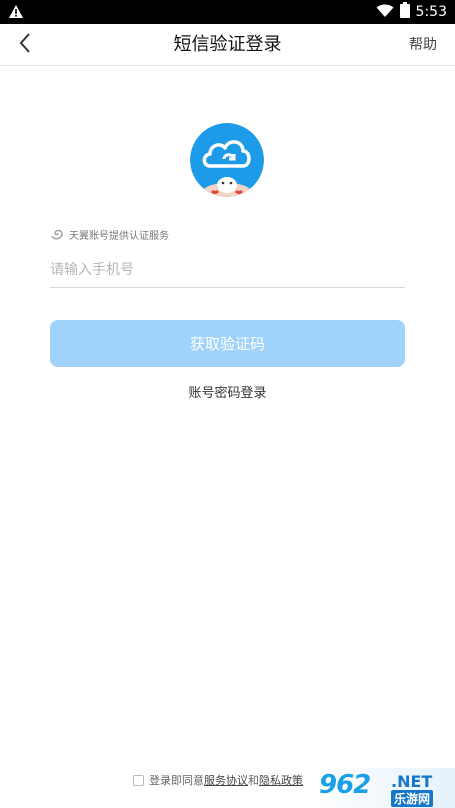 The image size is (455, 808). What do you see at coordinates (281, 780) in the screenshot?
I see `privacy-policy-link: 隐私政策` at bounding box center [281, 780].